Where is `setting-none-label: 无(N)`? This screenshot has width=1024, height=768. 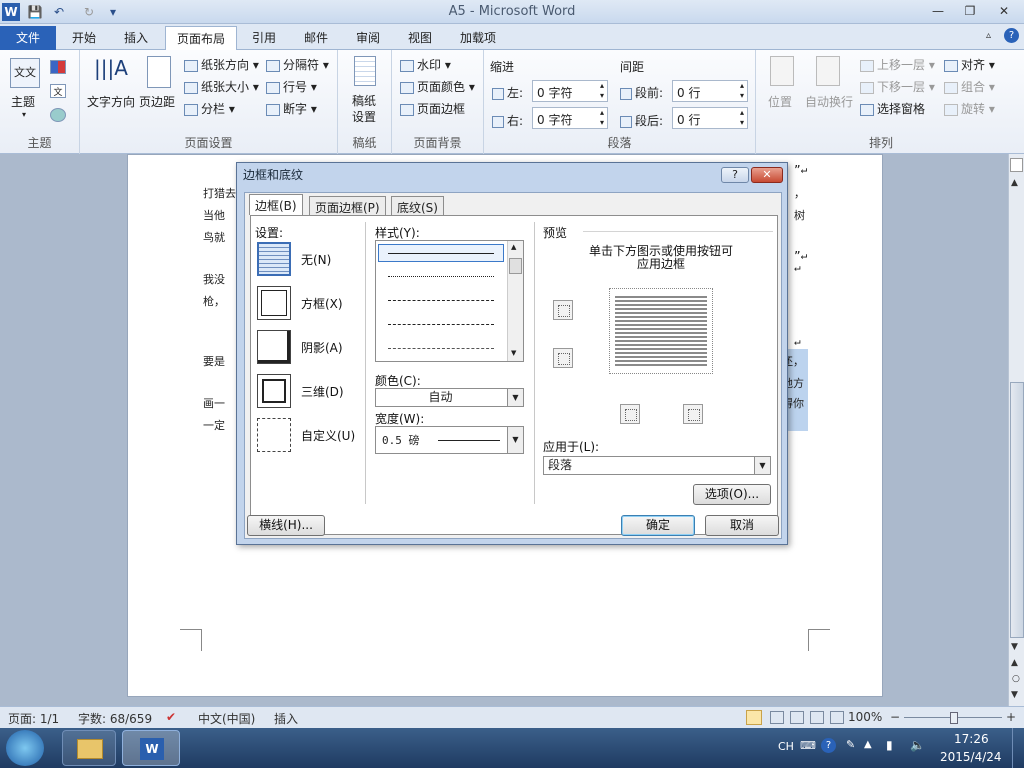 setting-none-label: 无(N) is located at coordinates (316, 259).